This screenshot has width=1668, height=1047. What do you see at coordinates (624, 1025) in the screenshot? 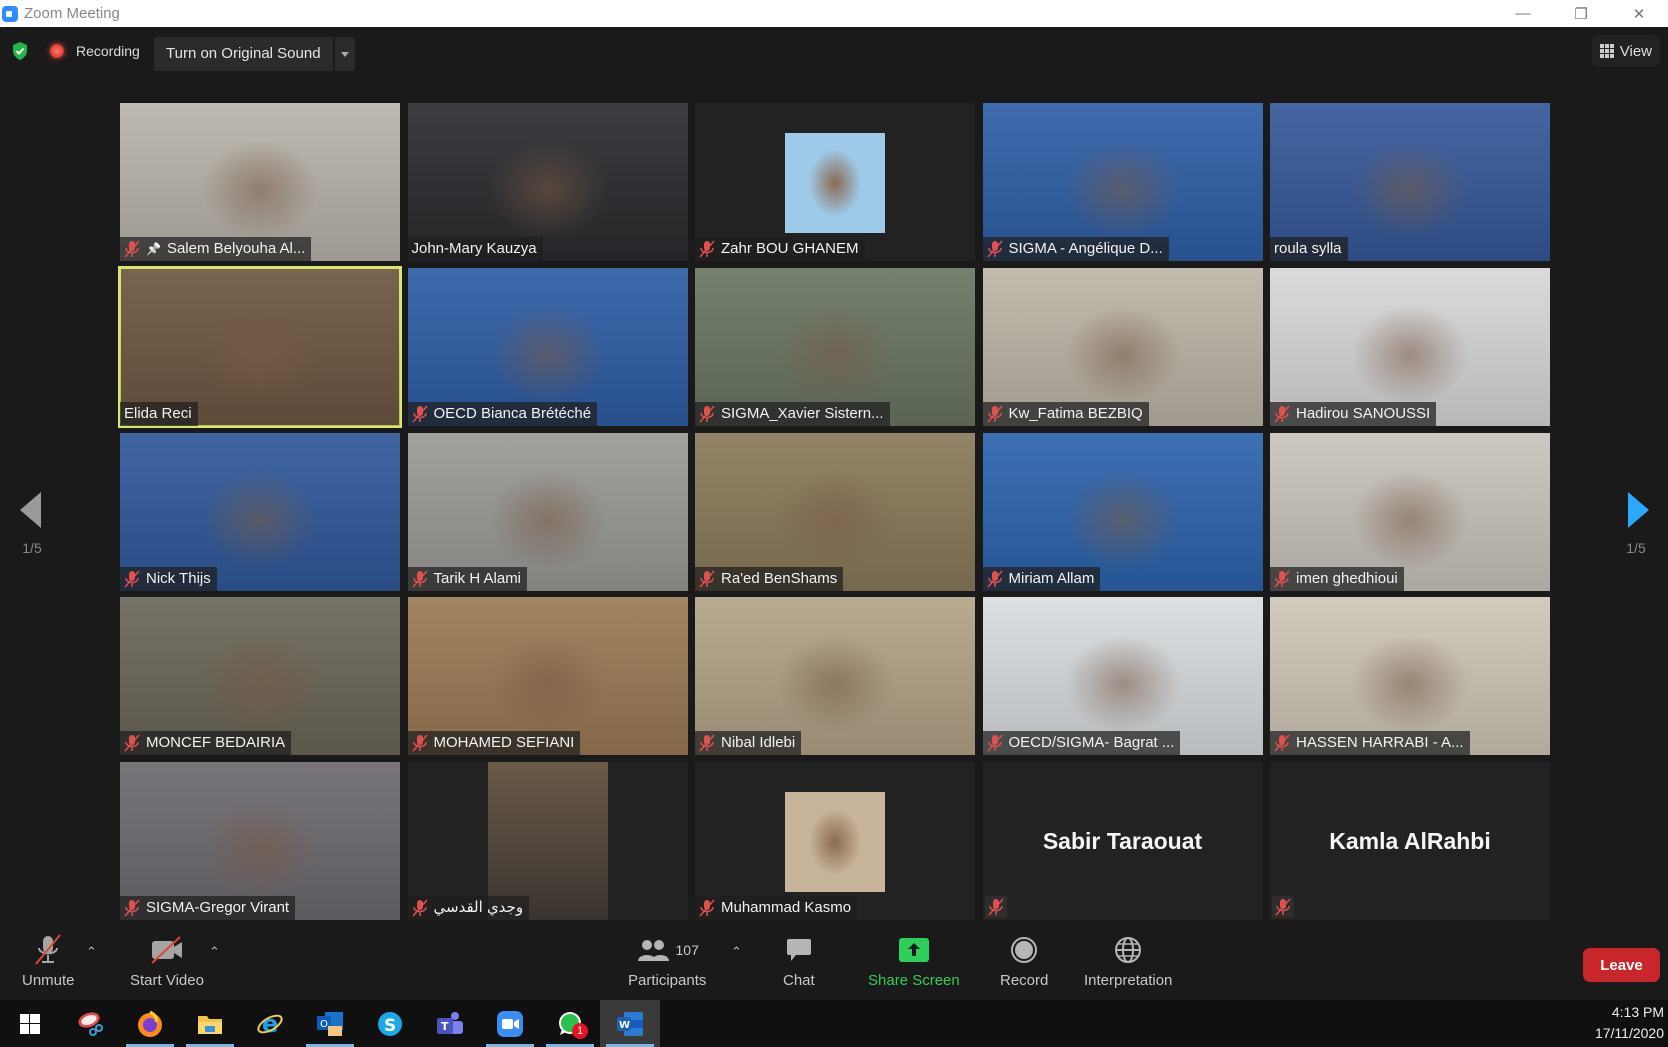
I see `svg-text: W` at bounding box center [624, 1025].